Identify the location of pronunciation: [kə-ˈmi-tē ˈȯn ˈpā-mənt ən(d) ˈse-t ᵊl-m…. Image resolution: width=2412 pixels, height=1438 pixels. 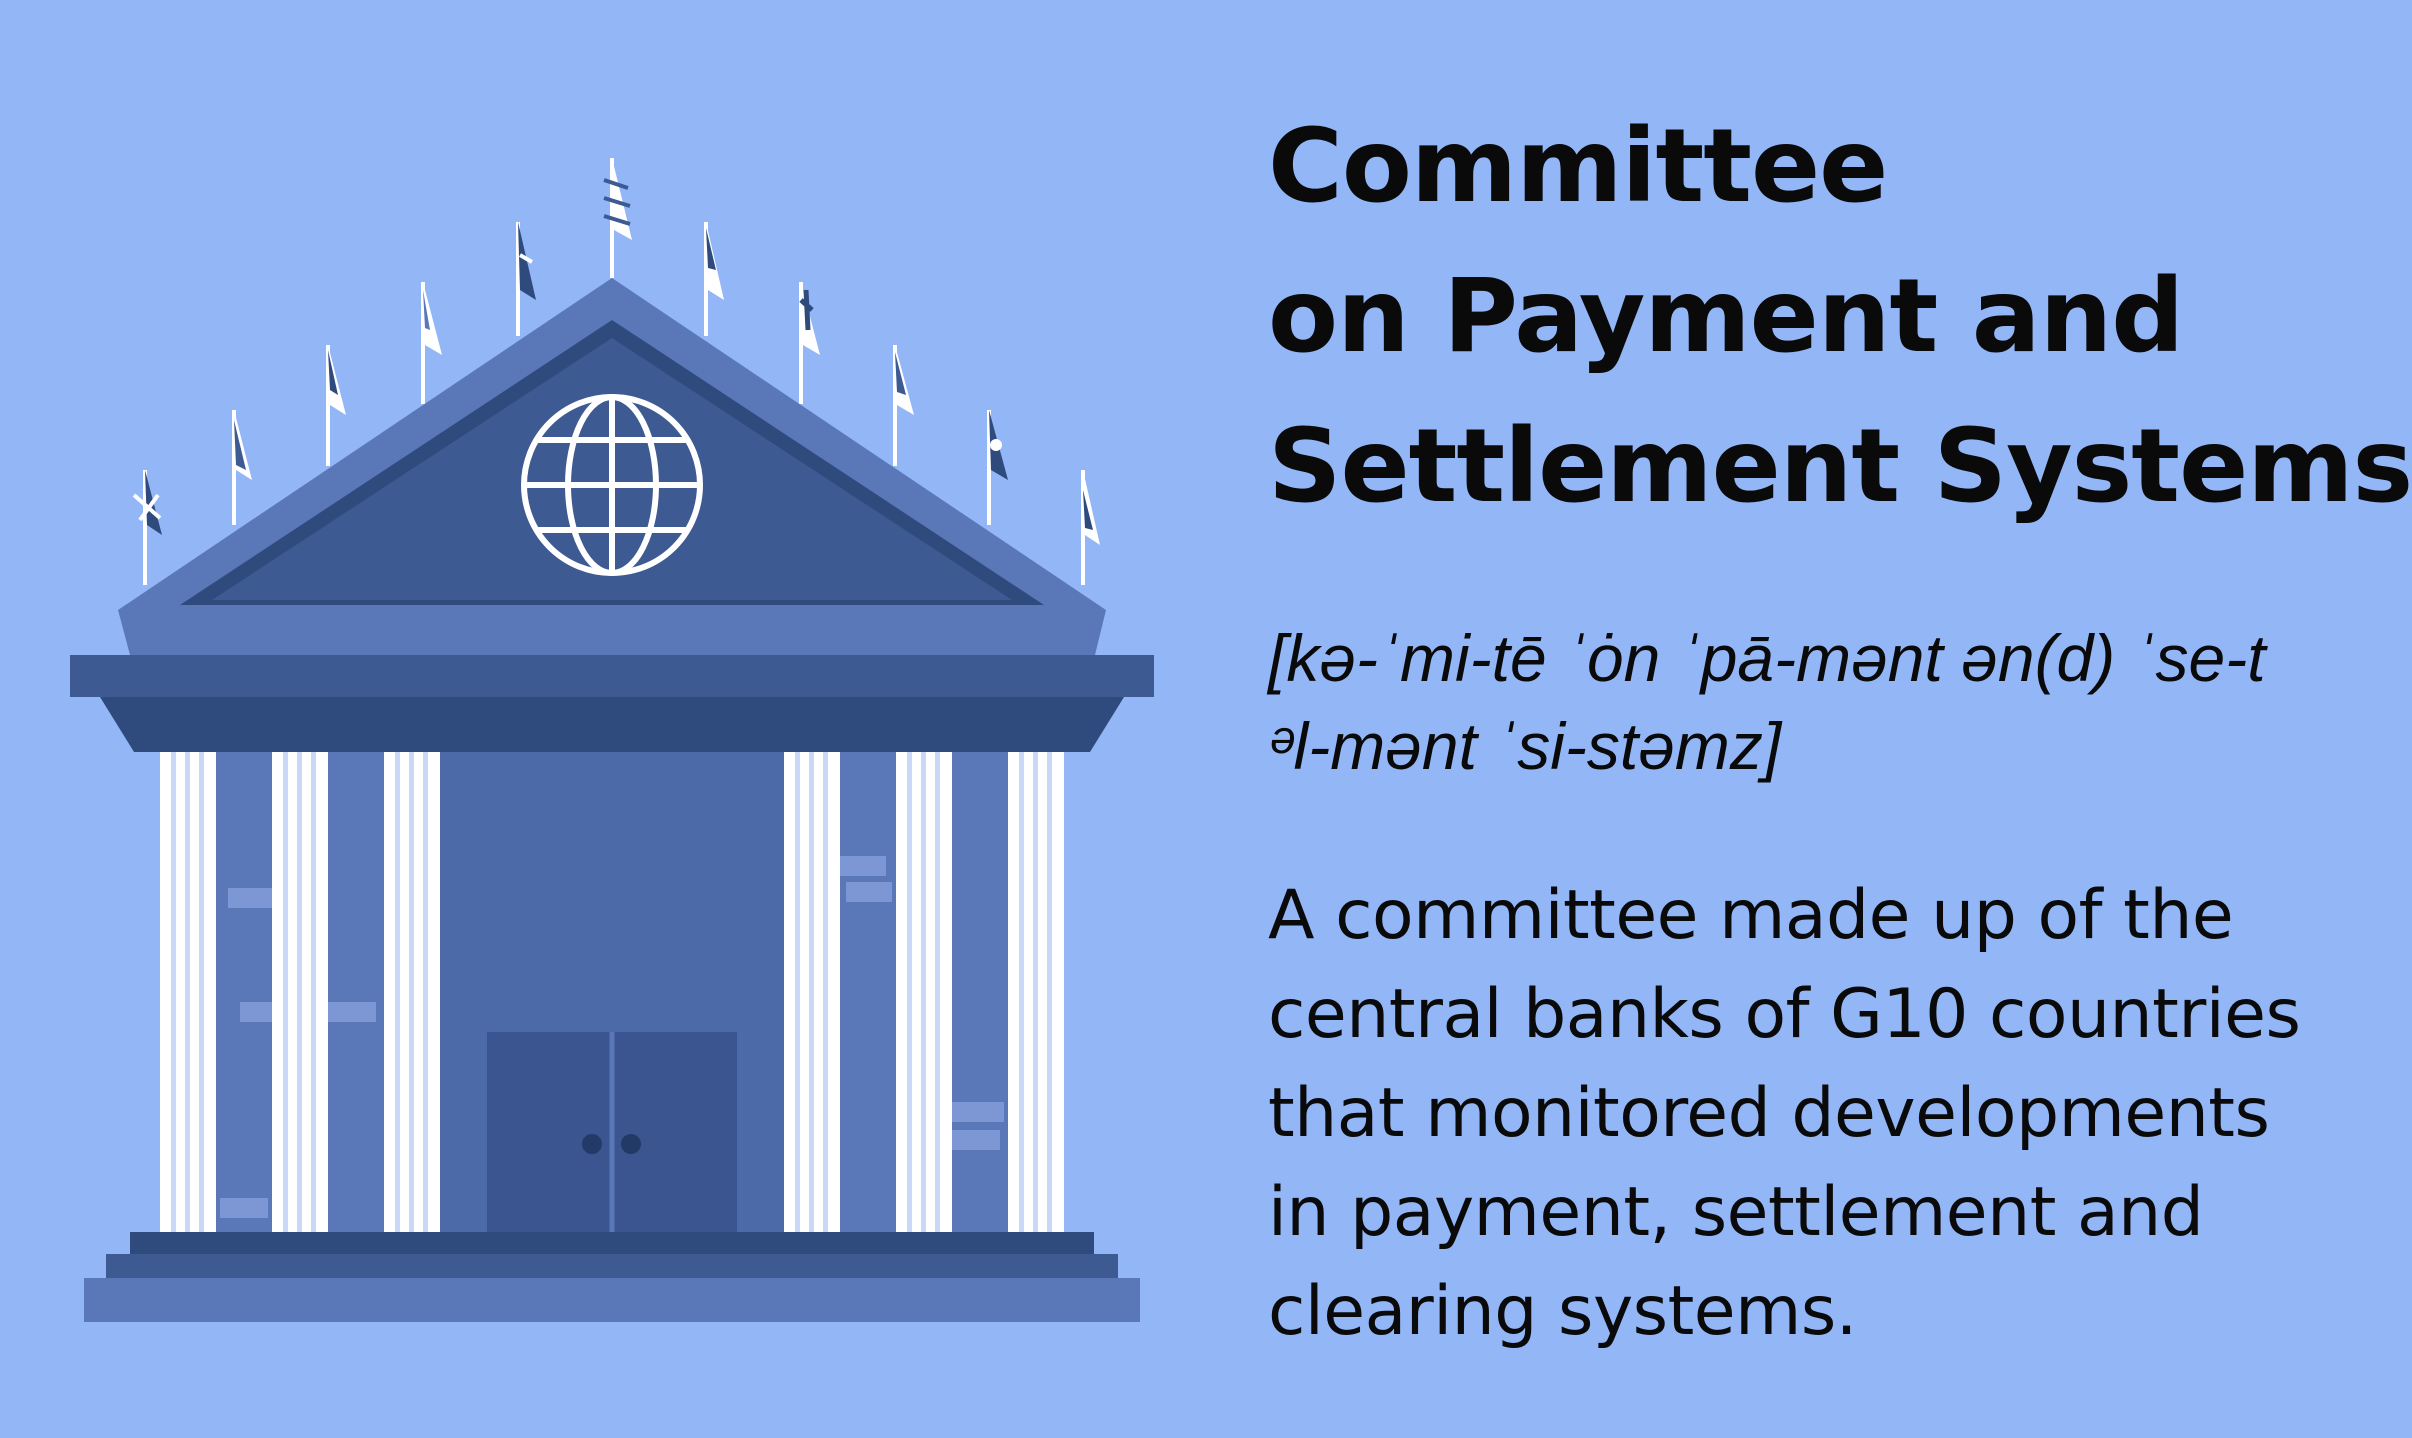
(1823, 702).